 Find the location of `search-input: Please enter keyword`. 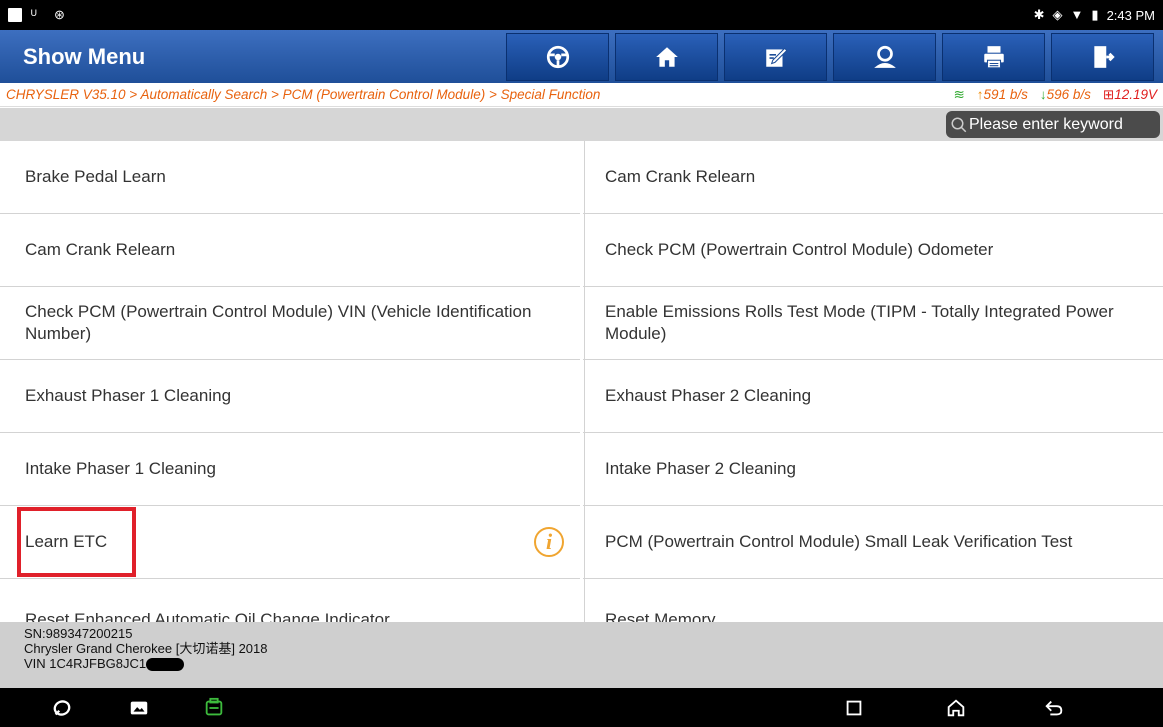

search-input: Please enter keyword is located at coordinates (1053, 124).